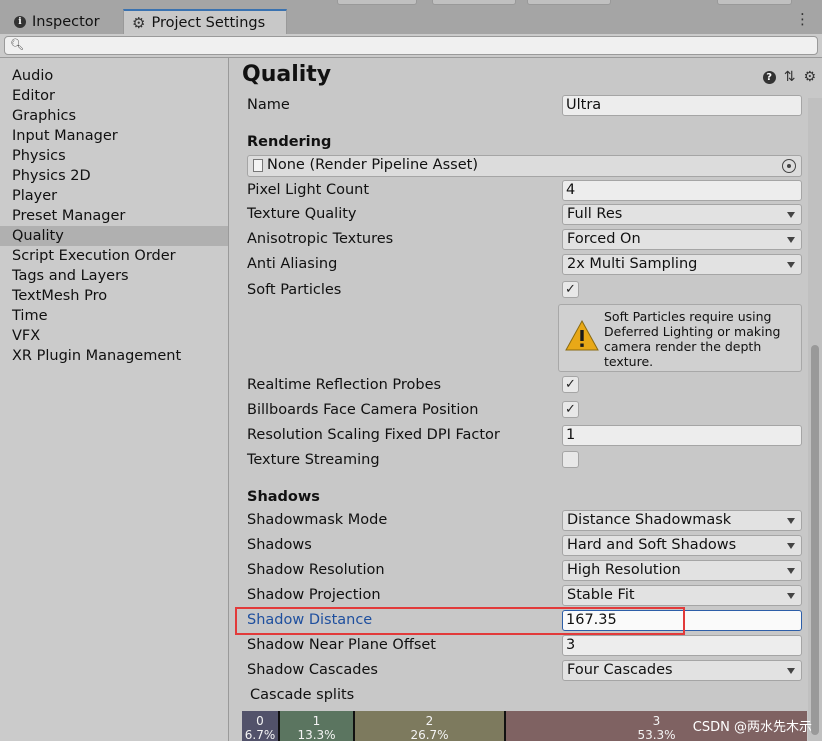  What do you see at coordinates (344, 385) in the screenshot?
I see `realtime-reflection-probes-label: Realtime Reflection Probes` at bounding box center [344, 385].